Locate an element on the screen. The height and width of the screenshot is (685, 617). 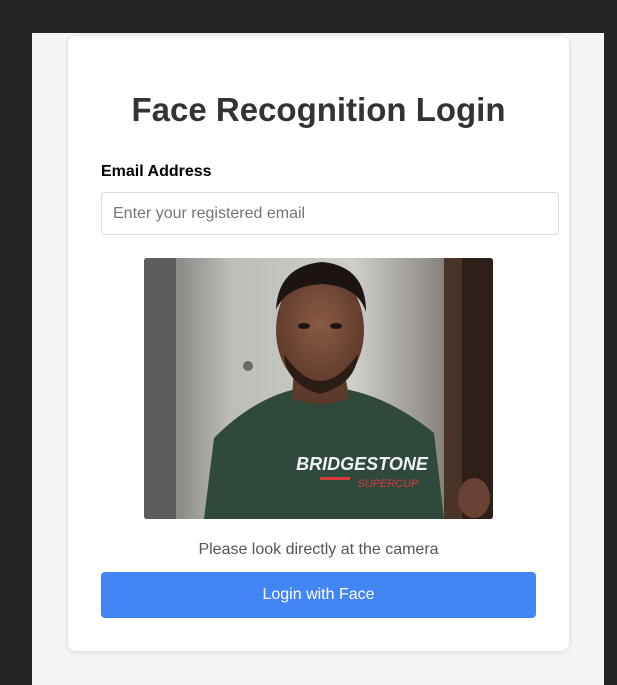
login-with-face-button: Login with Face is located at coordinates (318, 595).